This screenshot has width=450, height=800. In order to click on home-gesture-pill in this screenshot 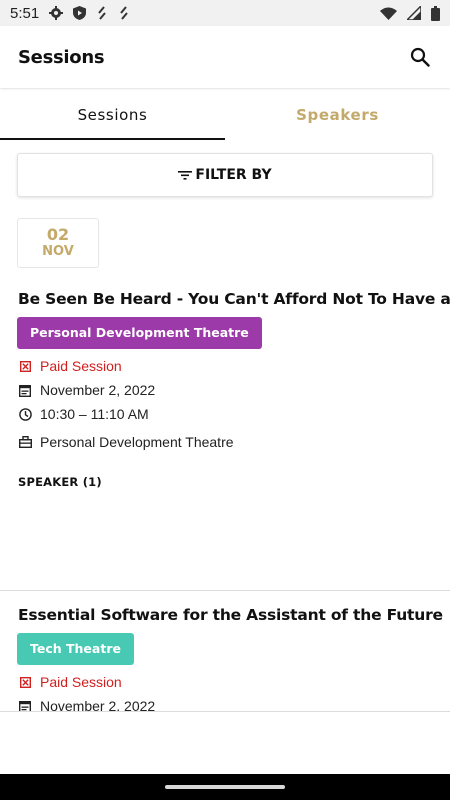, I will do `click(225, 787)`.